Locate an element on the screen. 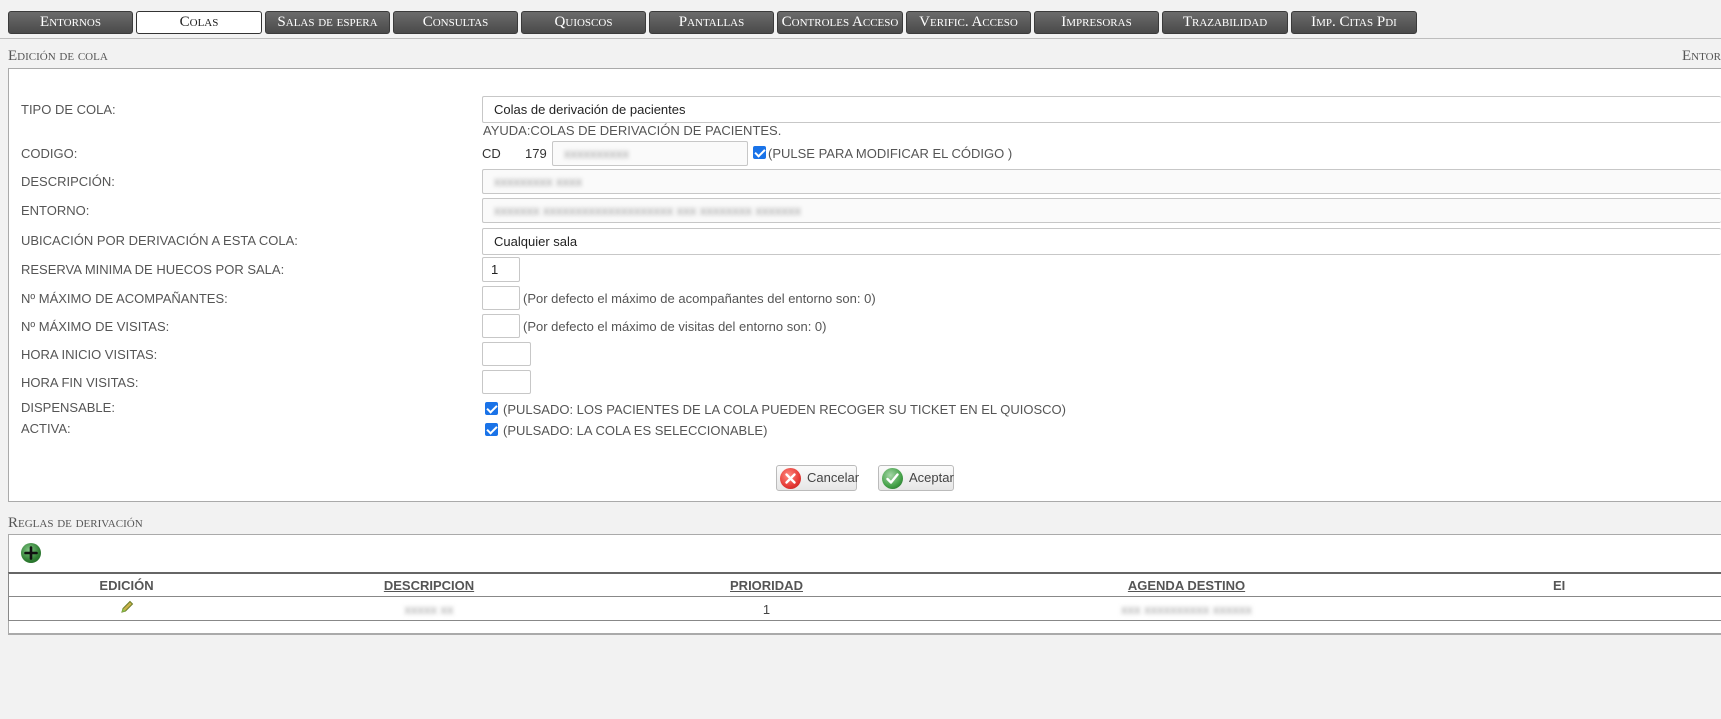 The height and width of the screenshot is (719, 1721). codigo-value: xxxxxxxxxx is located at coordinates (596, 153).